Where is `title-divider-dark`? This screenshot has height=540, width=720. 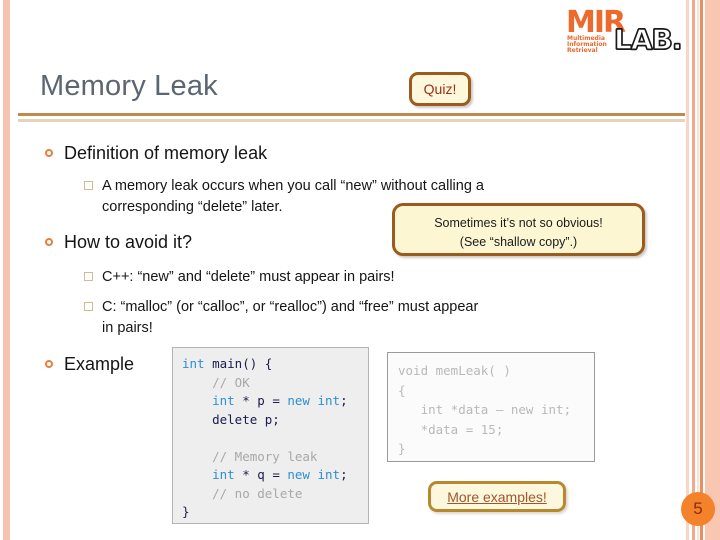 title-divider-dark is located at coordinates (351, 114).